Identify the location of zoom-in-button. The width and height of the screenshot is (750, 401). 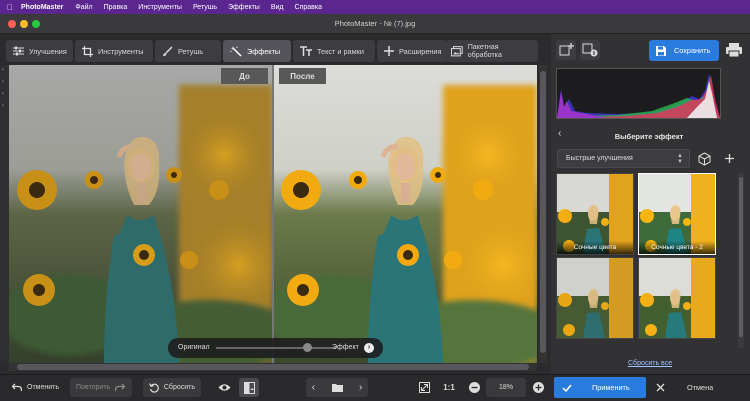
(538, 387).